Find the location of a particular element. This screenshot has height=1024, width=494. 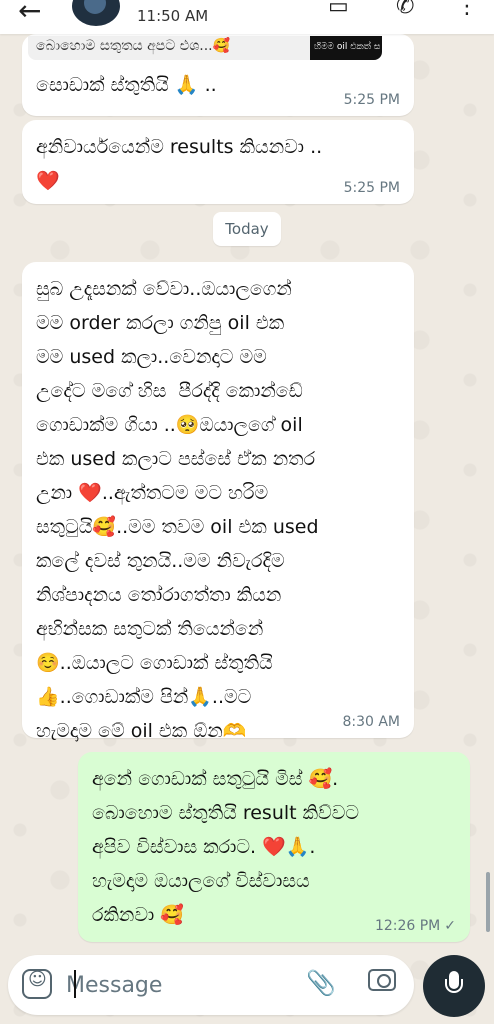

message-input is located at coordinates (181, 985).